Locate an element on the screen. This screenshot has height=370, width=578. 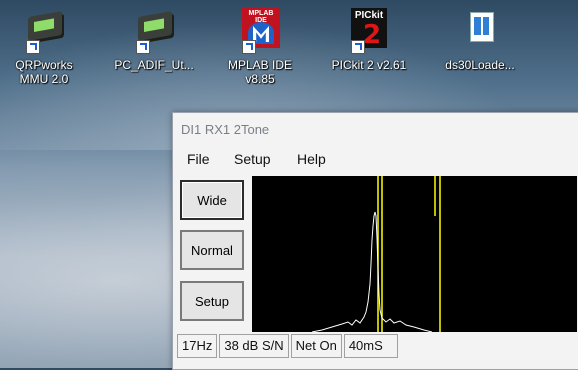
desktop-icon-label: PICkit 2 v2.61 is located at coordinates (369, 65).